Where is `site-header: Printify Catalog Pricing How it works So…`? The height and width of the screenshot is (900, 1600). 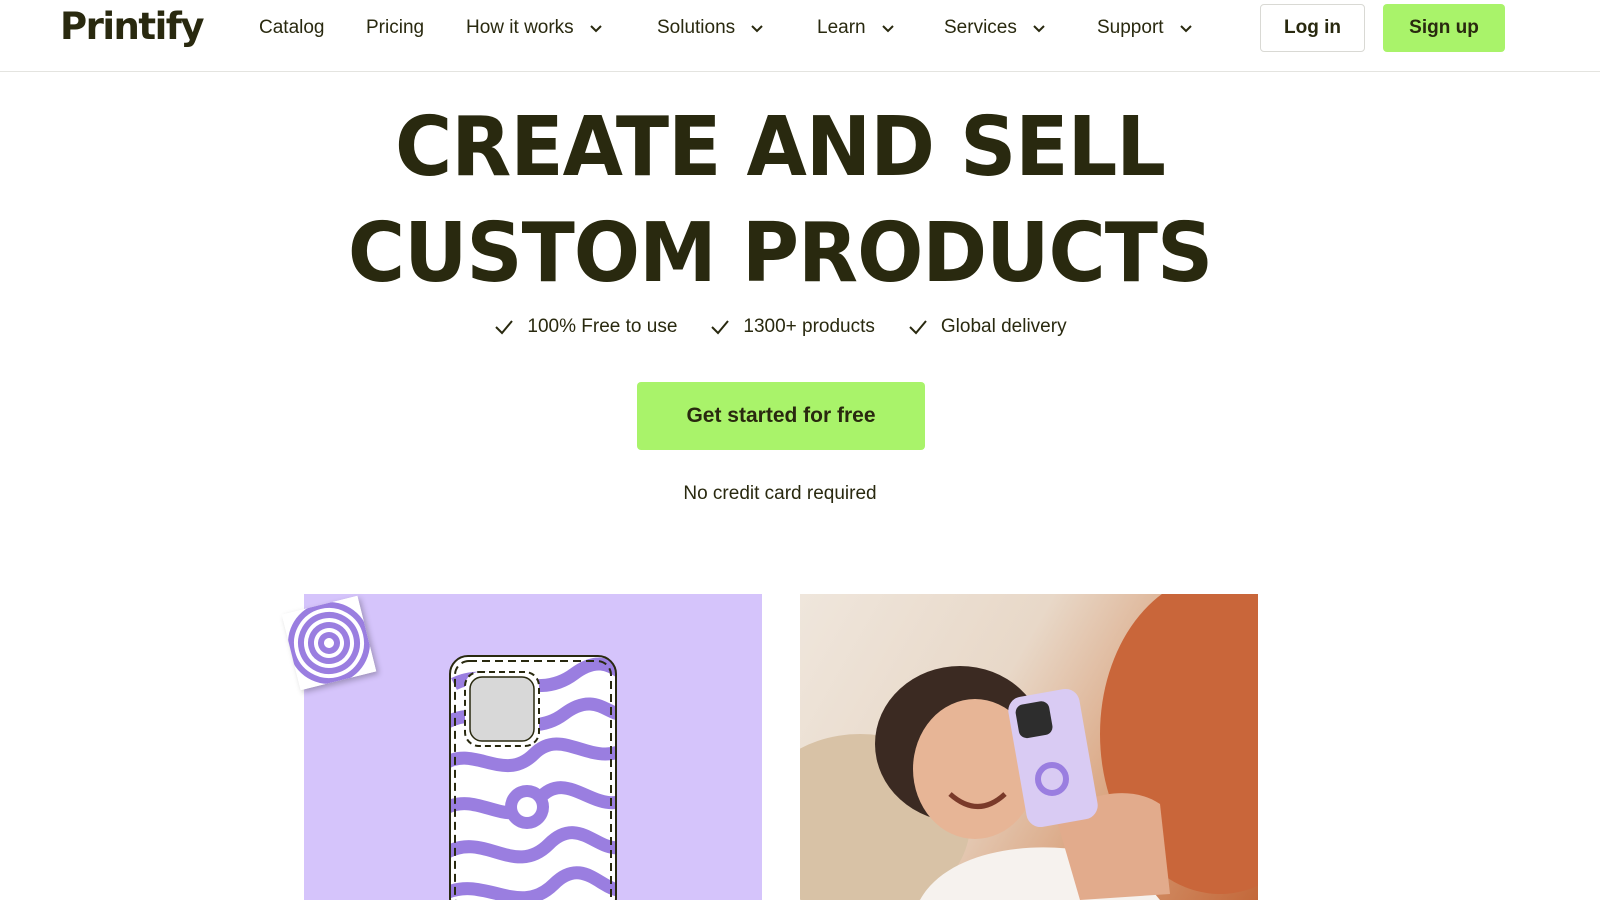
site-header: Printify Catalog Pricing How it works So… is located at coordinates (800, 36).